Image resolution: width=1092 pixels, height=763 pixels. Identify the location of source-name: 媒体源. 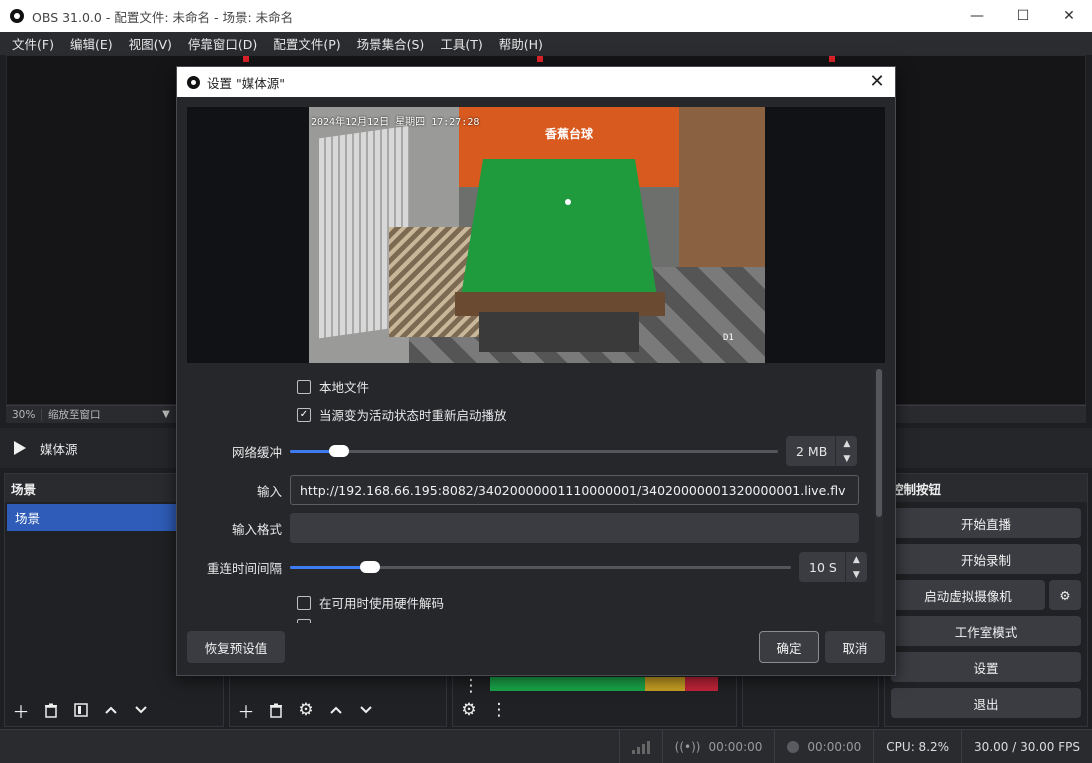
(59, 449).